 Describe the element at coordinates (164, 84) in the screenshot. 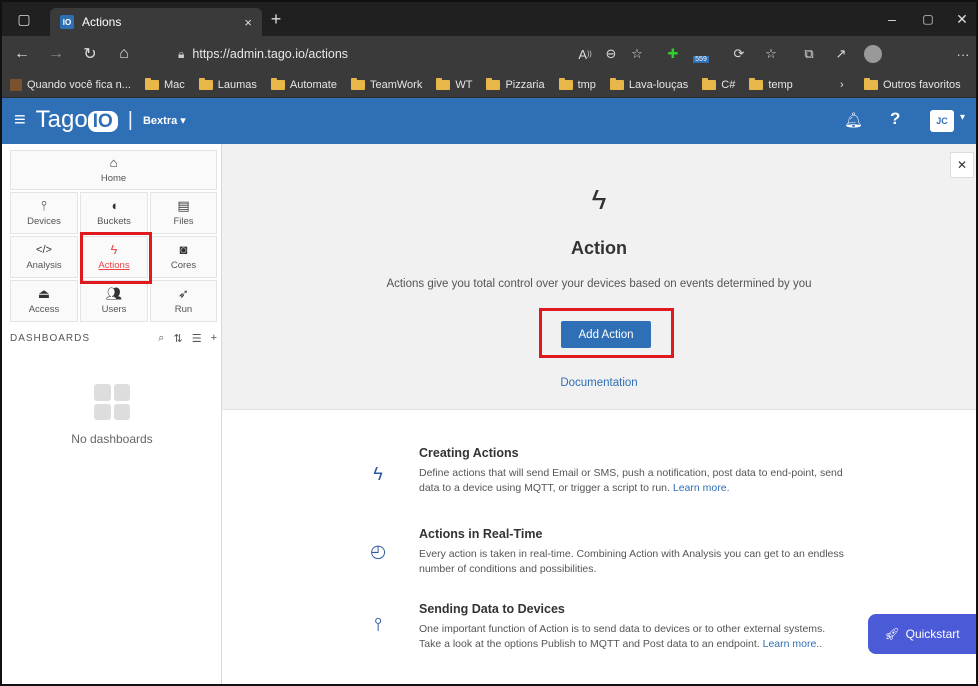

I see `bookmark-folder: Mac` at that location.